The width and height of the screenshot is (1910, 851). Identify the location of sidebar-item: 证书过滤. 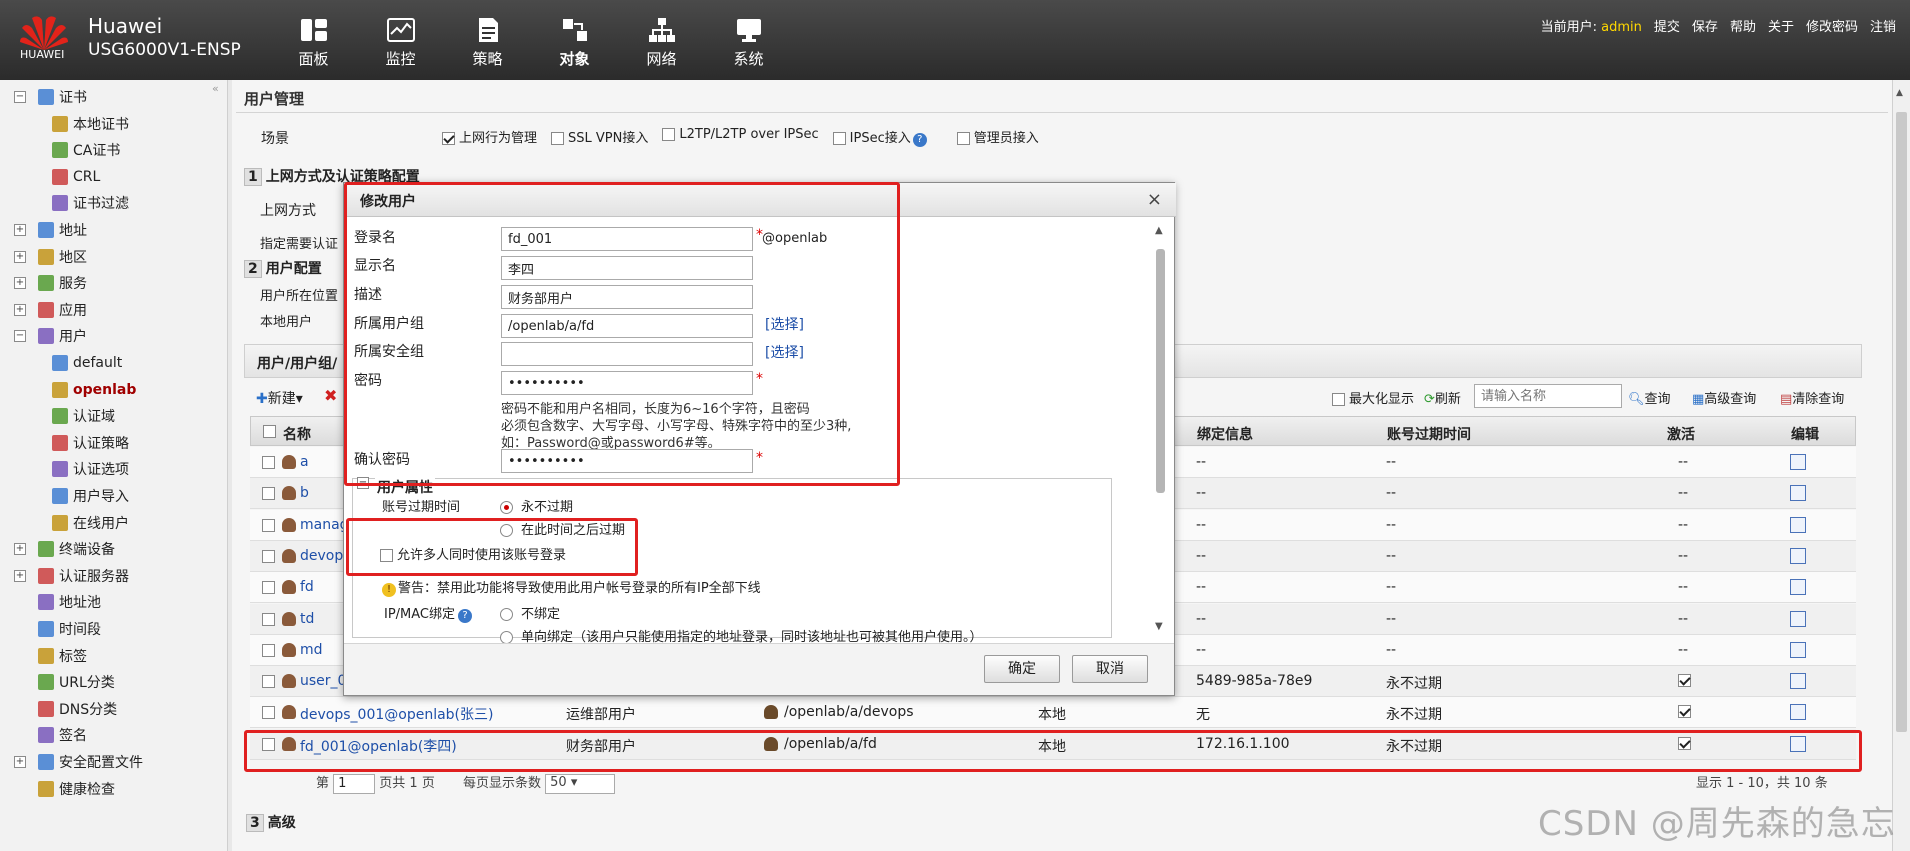
(90, 203).